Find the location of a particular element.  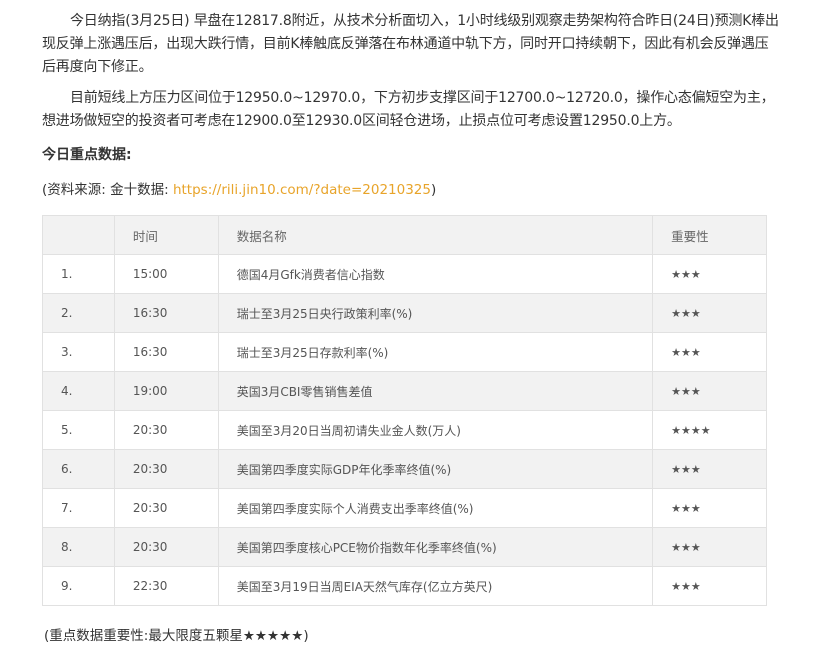

row-time: 19:00 is located at coordinates (166, 391).